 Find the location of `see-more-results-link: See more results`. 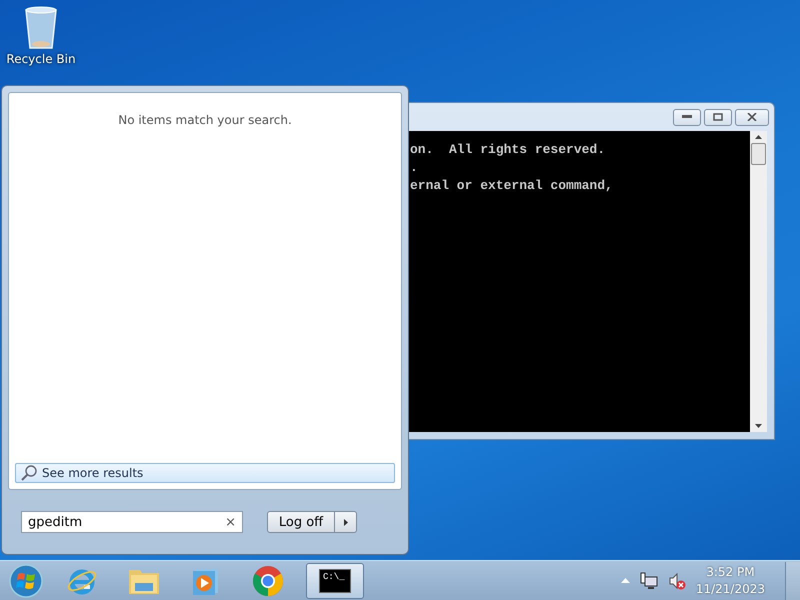

see-more-results-link: See more results is located at coordinates (205, 473).